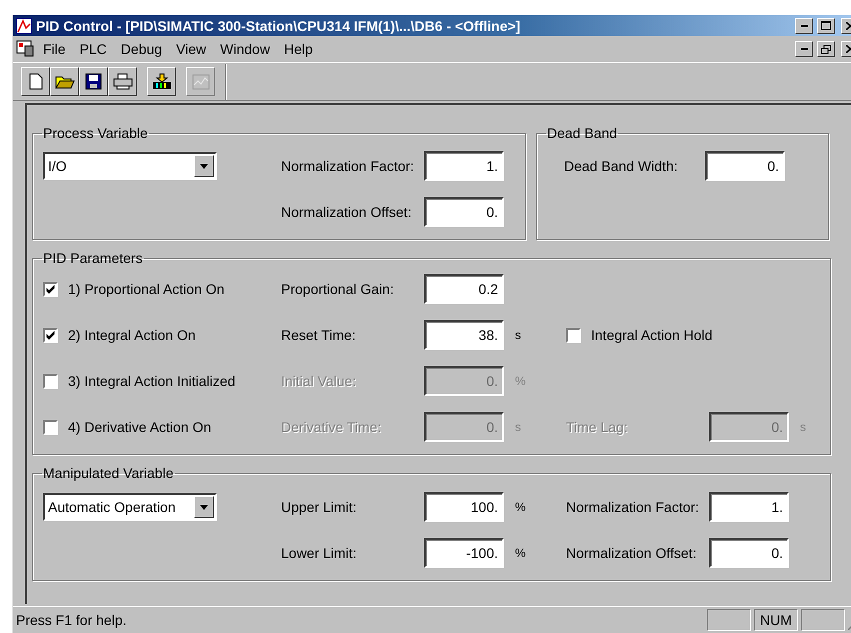  I want to click on field-label: Upper Limit:, so click(319, 507).